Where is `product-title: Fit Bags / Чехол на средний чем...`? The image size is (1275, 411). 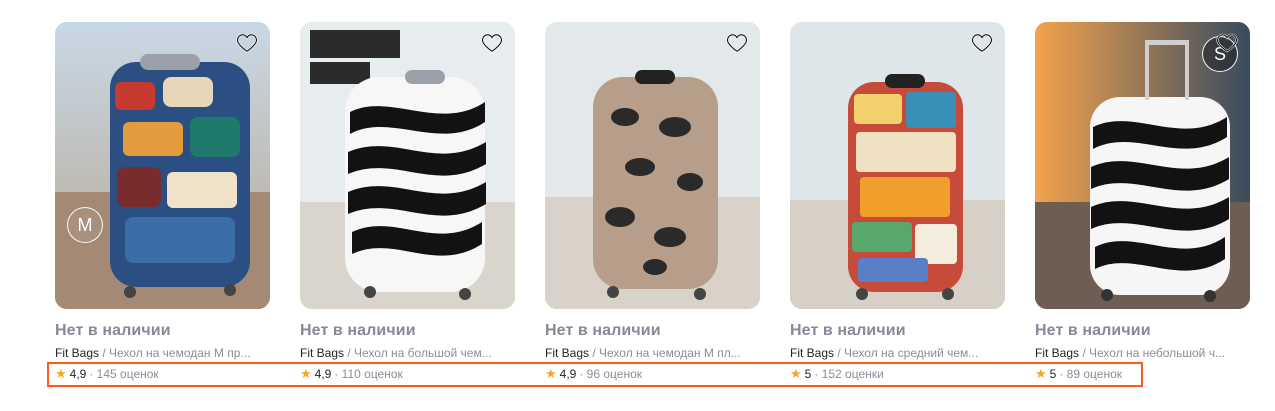
product-title: Fit Bags / Чехол на средний чем... is located at coordinates (897, 353).